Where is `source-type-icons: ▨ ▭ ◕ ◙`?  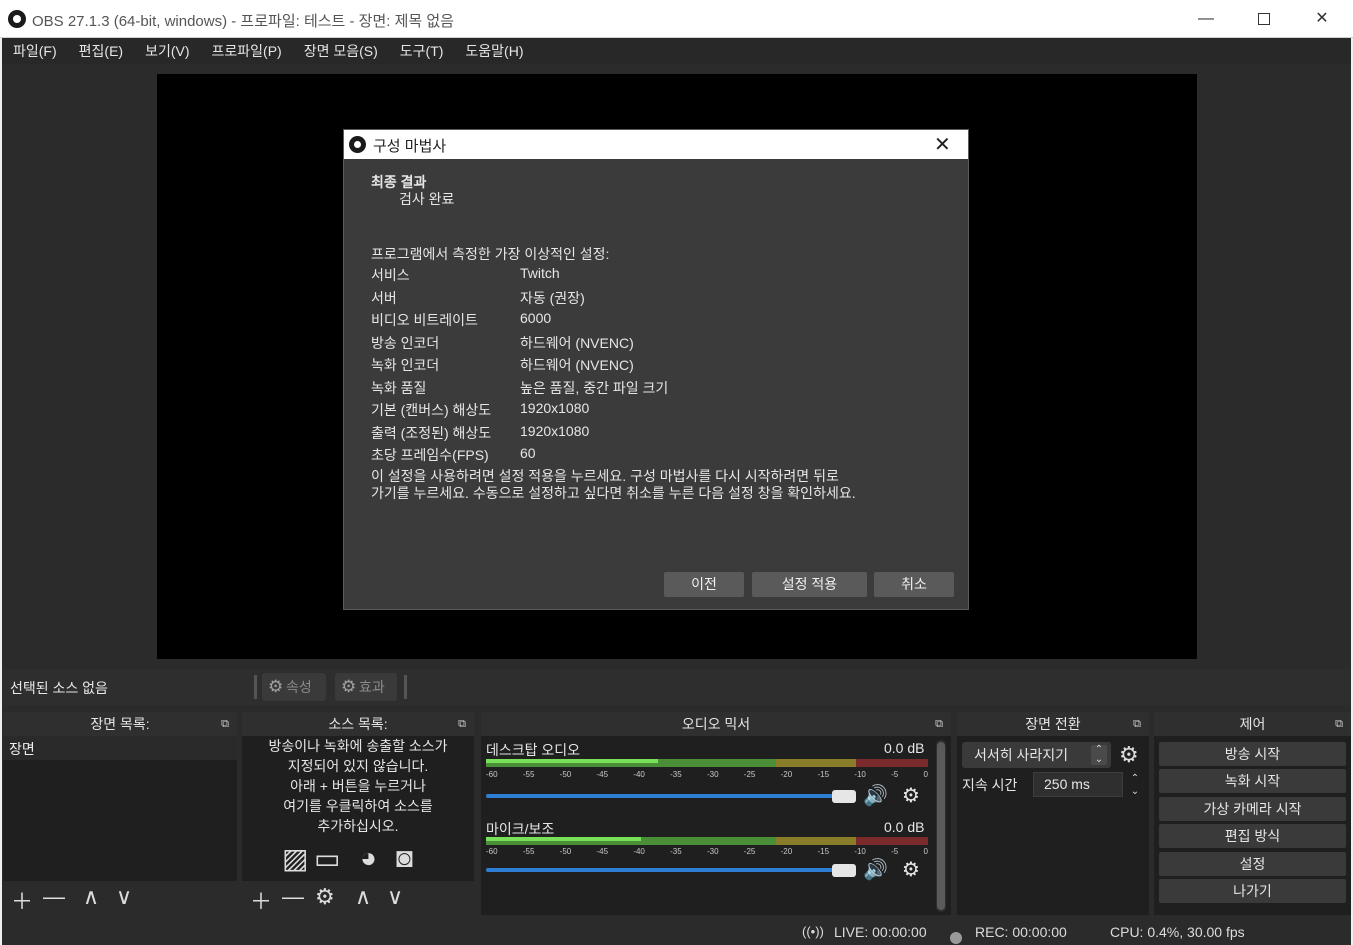 source-type-icons: ▨ ▭ ◕ ◙ is located at coordinates (362, 859).